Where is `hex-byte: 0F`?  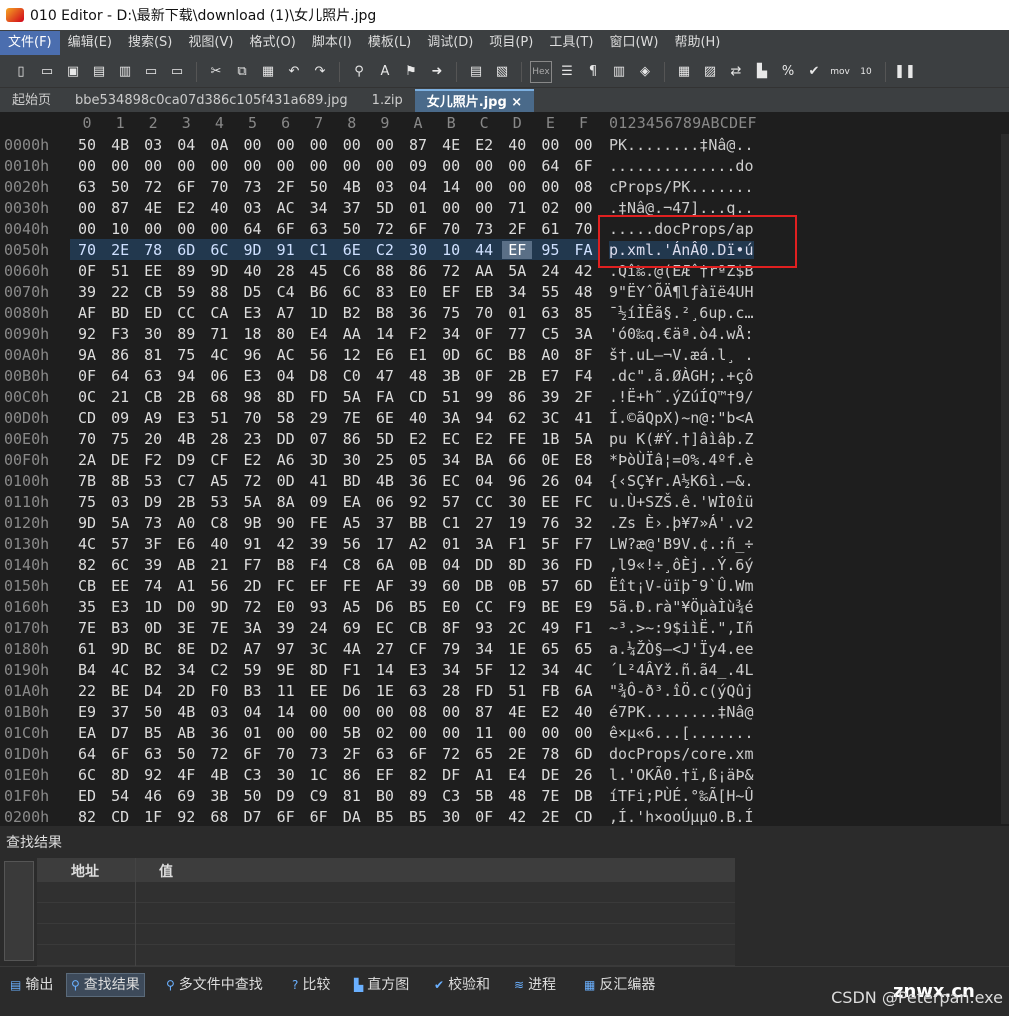
hex-byte: 0F is located at coordinates (87, 376).